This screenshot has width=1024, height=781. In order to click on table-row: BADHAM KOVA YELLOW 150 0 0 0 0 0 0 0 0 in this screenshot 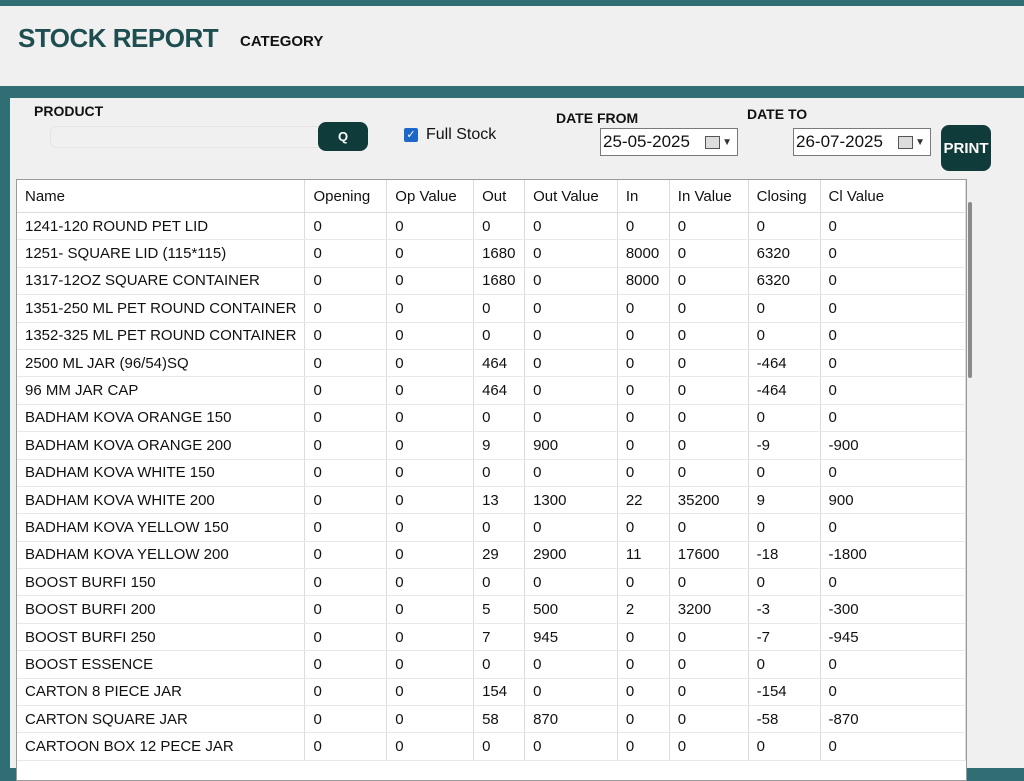, I will do `click(491, 527)`.